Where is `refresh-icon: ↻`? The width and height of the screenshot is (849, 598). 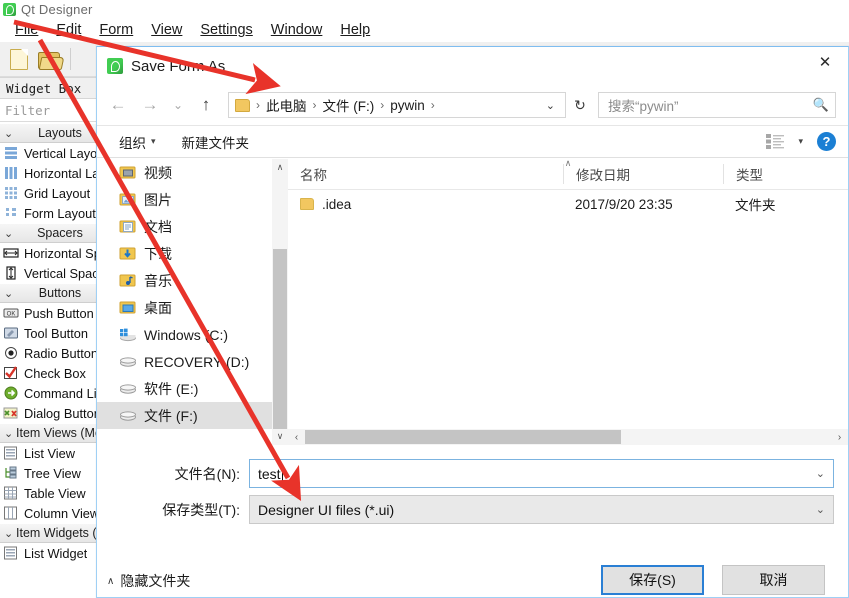
refresh-icon: ↻ is located at coordinates (580, 105).